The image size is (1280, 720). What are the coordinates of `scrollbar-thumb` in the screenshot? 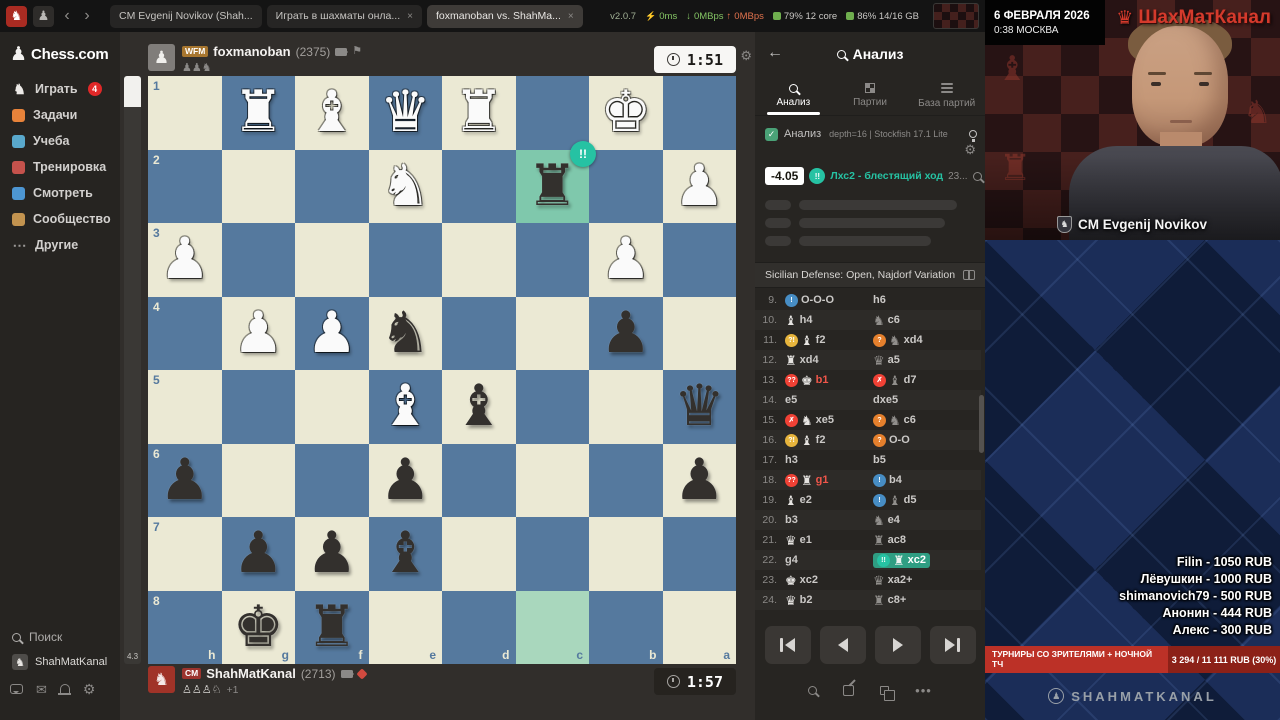 It's located at (981, 424).